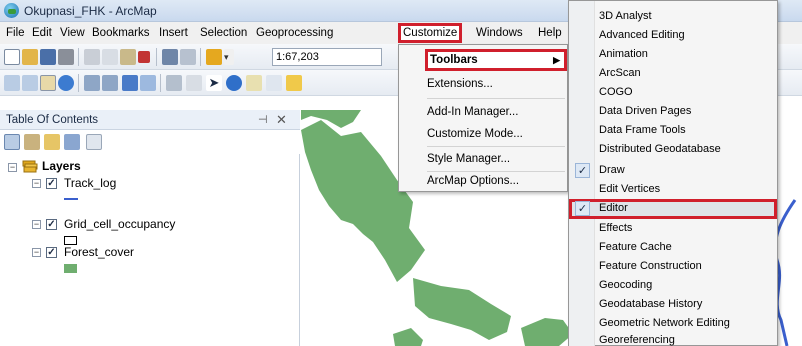  Describe the element at coordinates (430, 33) in the screenshot. I see `menu-customize: Customize` at that location.